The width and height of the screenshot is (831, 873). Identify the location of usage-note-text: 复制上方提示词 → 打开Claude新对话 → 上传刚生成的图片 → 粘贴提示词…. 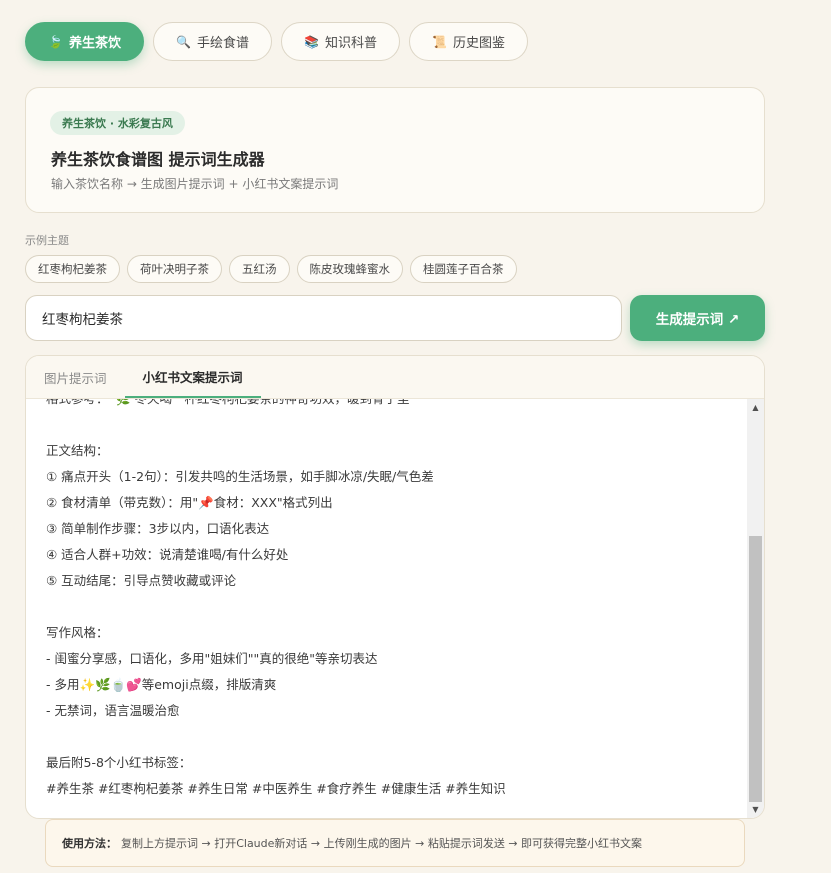
(382, 843).